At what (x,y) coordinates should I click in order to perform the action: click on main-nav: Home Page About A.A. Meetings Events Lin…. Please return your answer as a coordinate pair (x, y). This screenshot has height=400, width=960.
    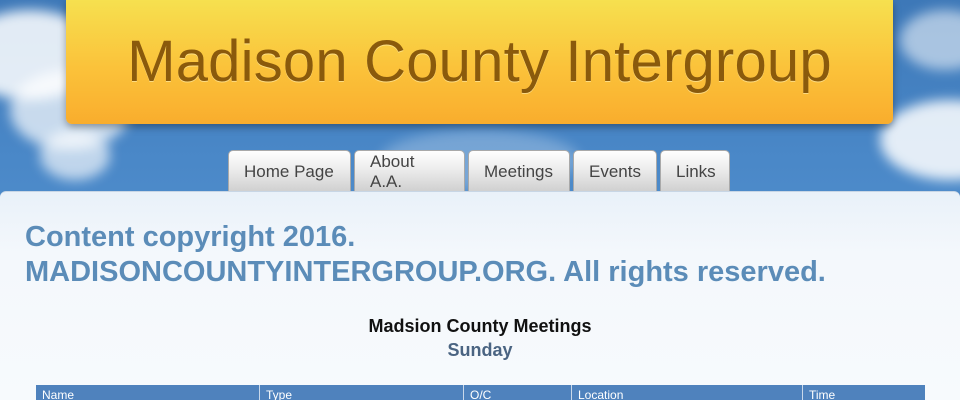
    Looking at the image, I should click on (479, 171).